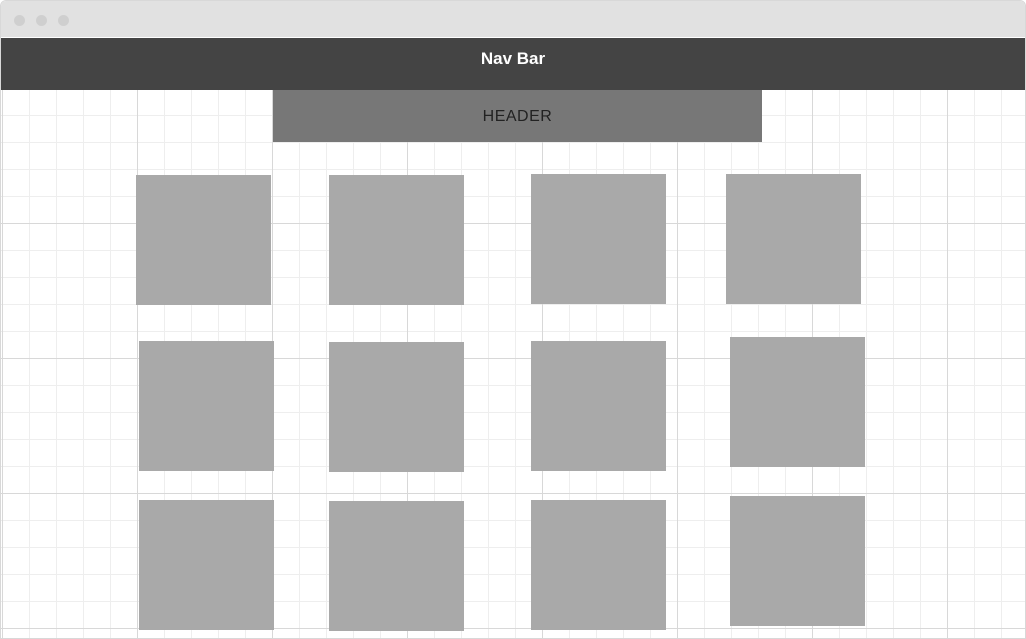  What do you see at coordinates (598, 565) in the screenshot?
I see `grid-tile-r3-c3` at bounding box center [598, 565].